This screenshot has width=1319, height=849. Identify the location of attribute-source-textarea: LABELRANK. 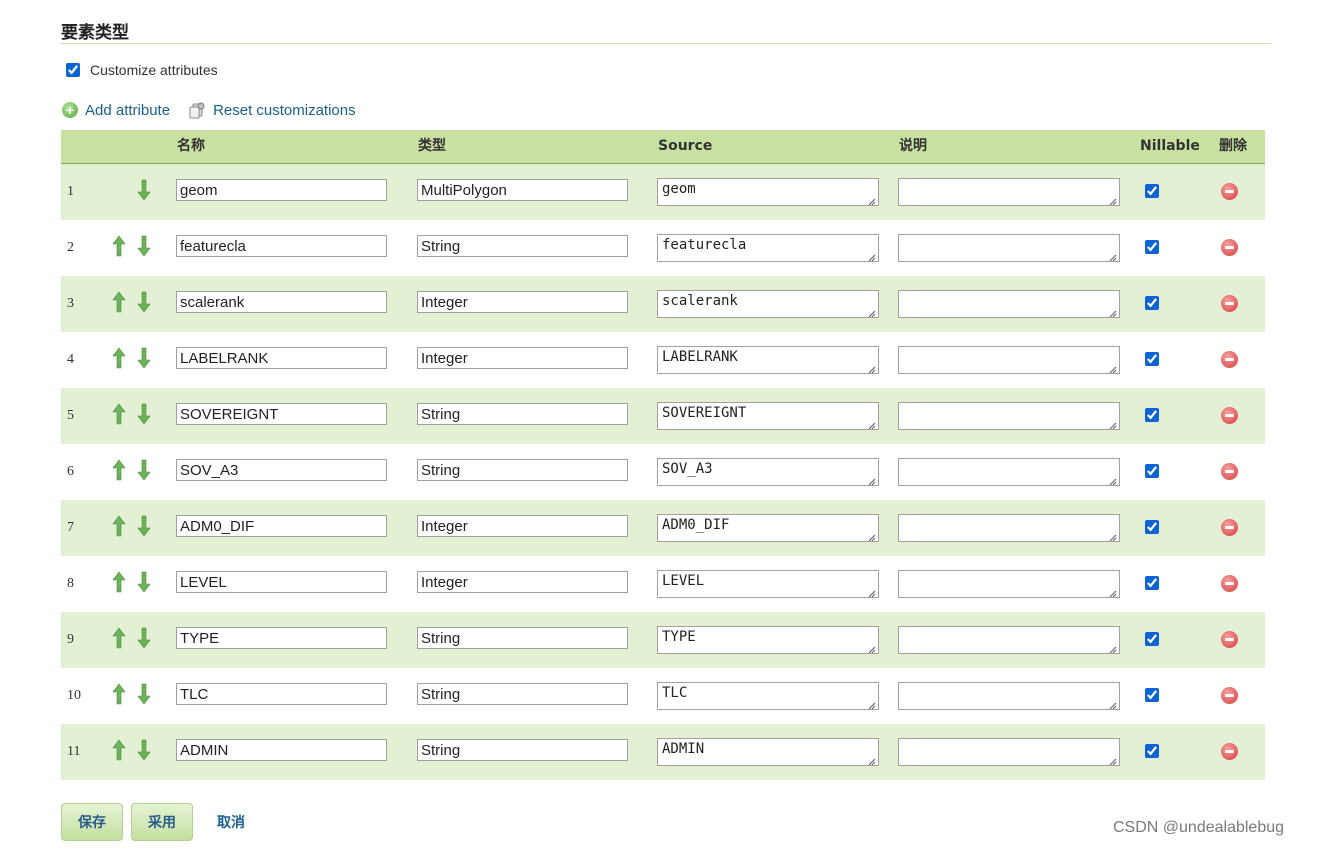
(768, 360).